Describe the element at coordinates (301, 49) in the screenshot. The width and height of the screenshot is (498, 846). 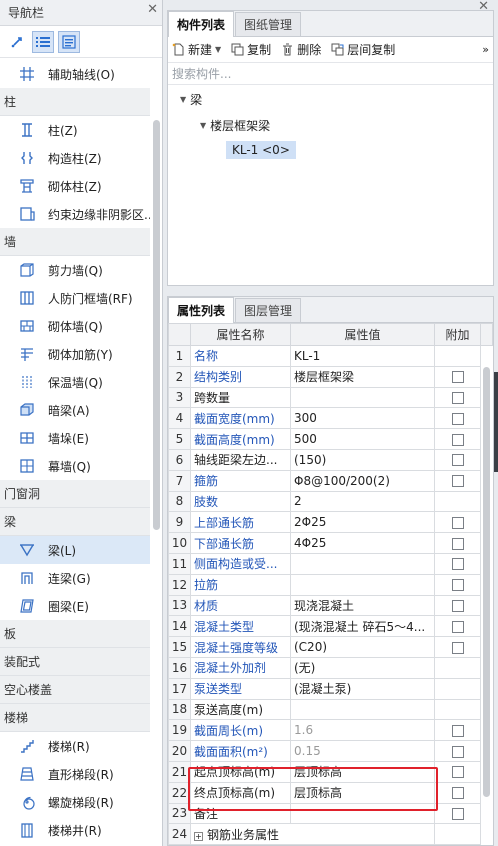
I see `delete-button: 删除` at that location.